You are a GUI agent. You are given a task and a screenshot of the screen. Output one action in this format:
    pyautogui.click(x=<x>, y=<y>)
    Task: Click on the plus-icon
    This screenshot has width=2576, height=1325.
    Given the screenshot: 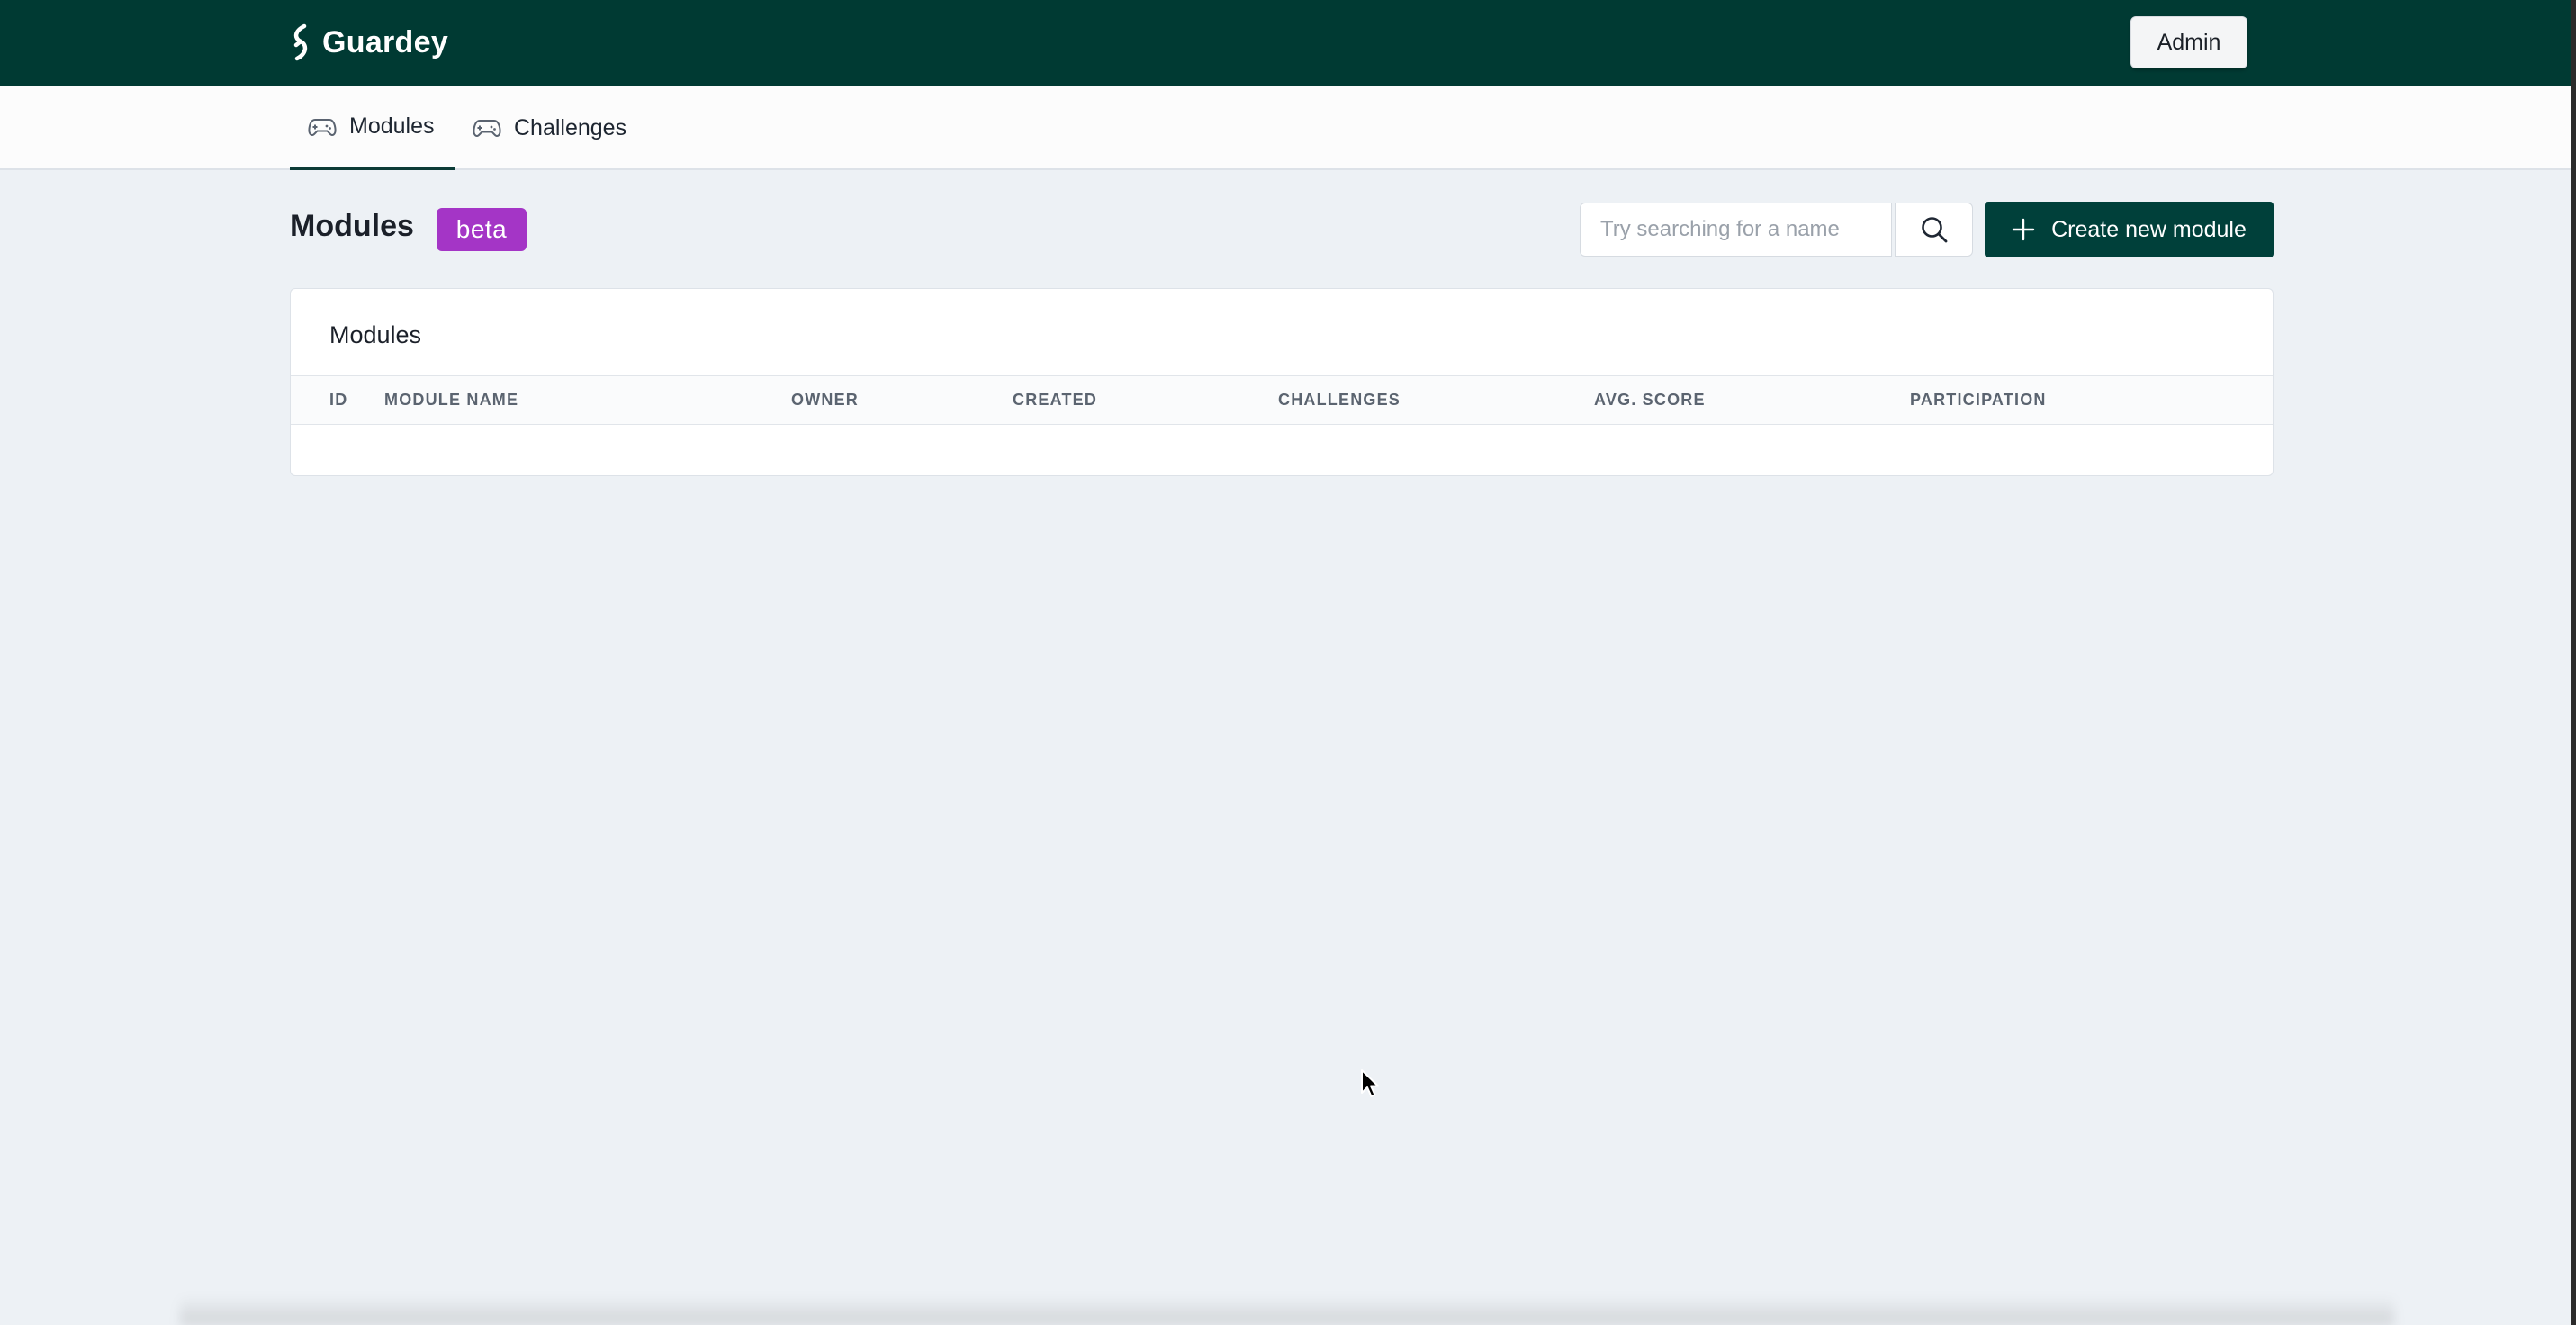 What is the action you would take?
    pyautogui.click(x=2023, y=229)
    